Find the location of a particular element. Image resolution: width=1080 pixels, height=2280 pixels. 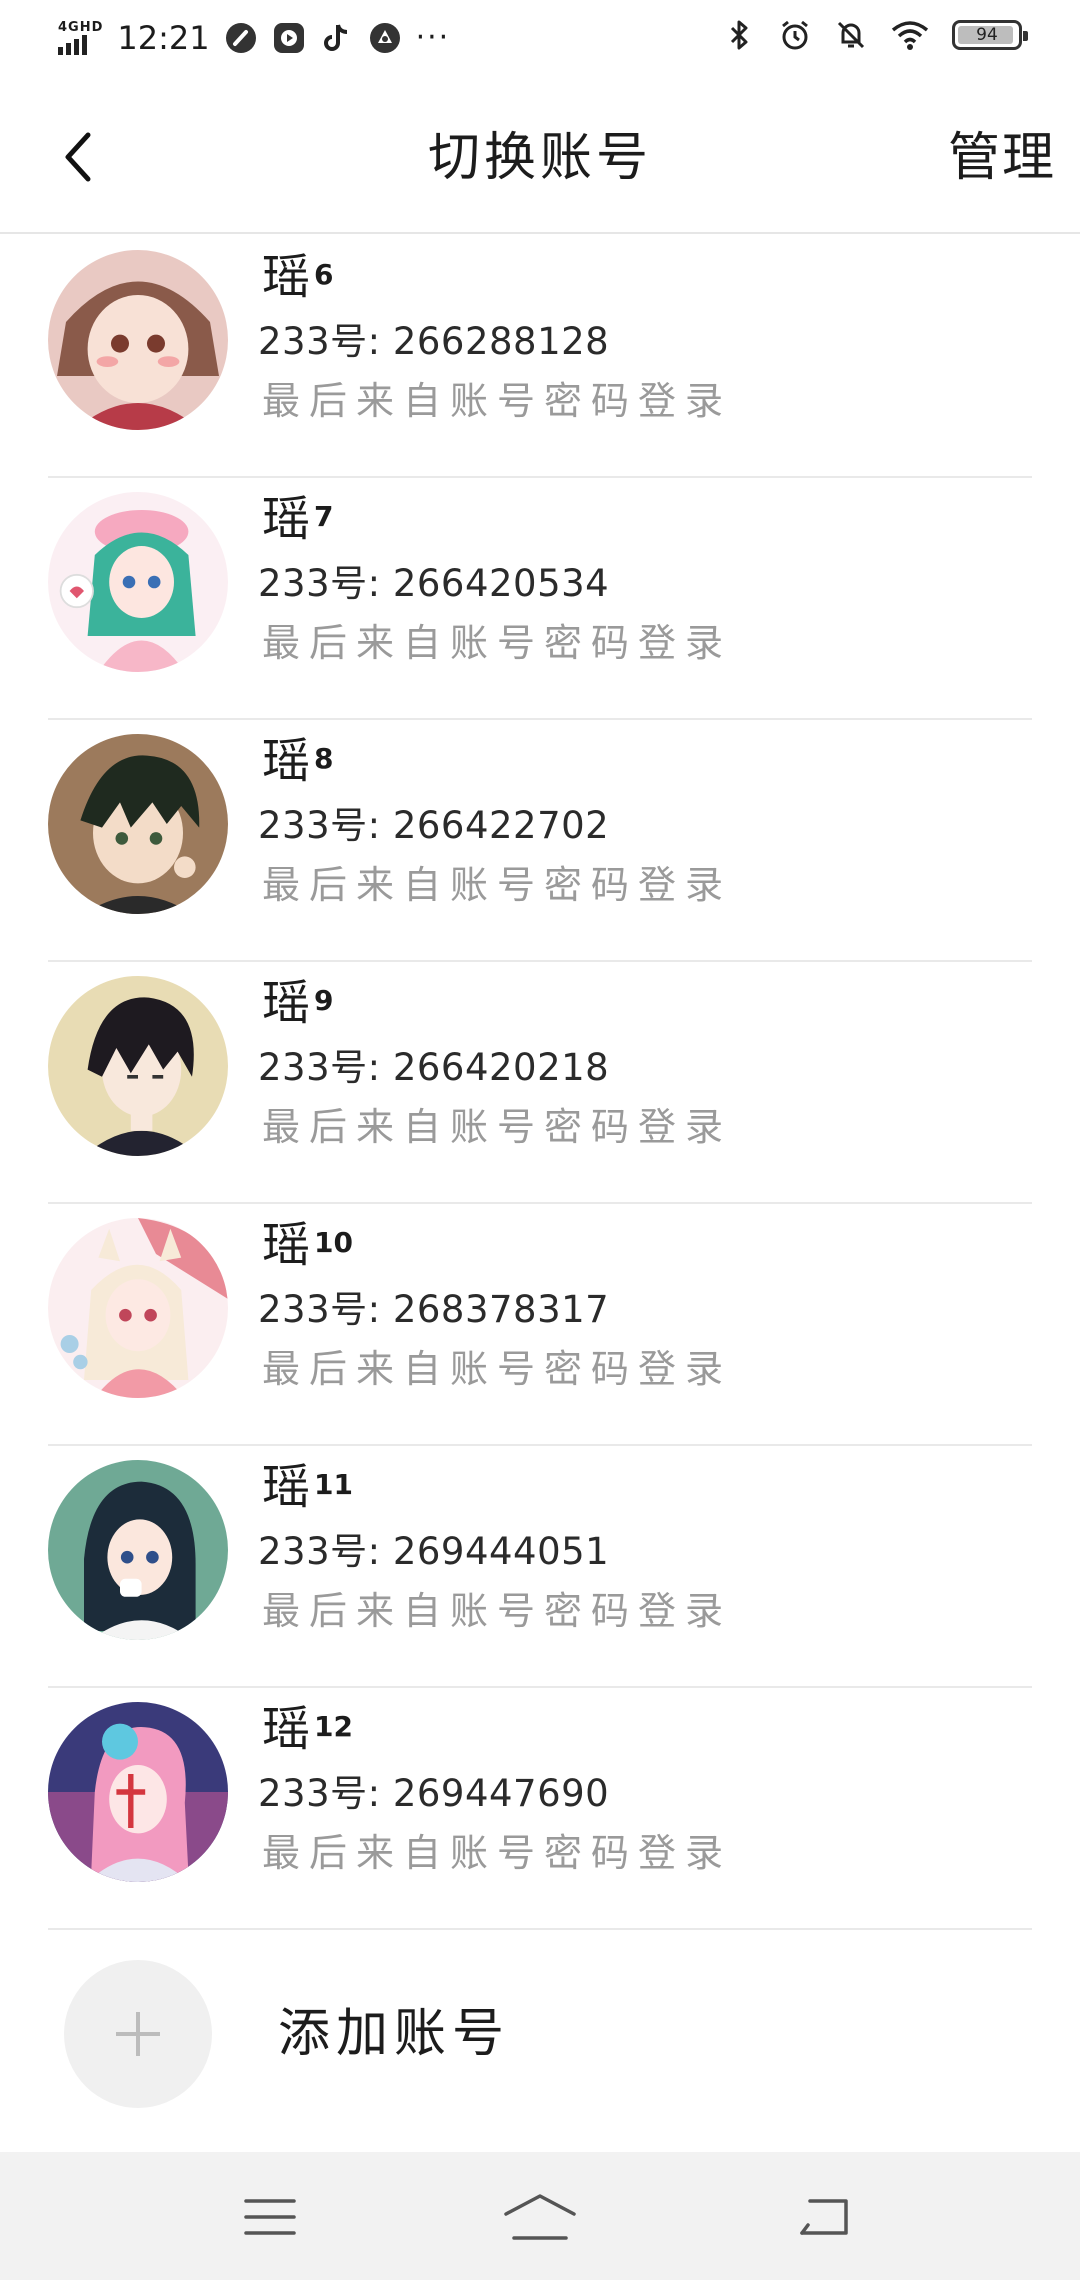

account-id: 233号: 269444051 is located at coordinates (434, 1551).